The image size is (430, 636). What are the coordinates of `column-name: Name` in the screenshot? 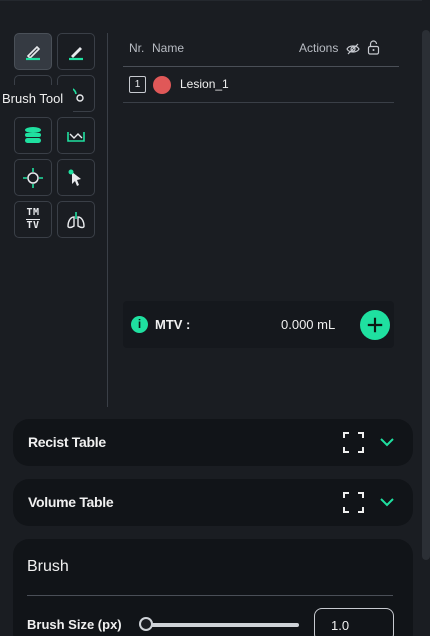 It's located at (168, 48).